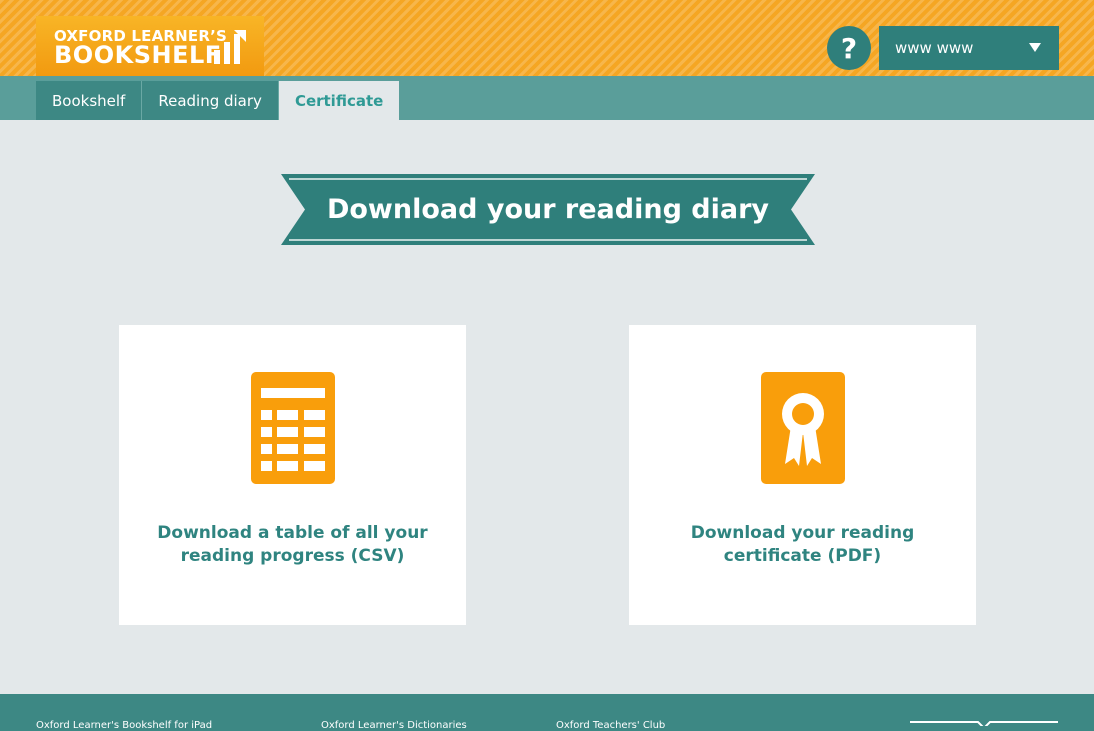  I want to click on download-pdf-card: Download your reading certificate (PDF), so click(802, 475).